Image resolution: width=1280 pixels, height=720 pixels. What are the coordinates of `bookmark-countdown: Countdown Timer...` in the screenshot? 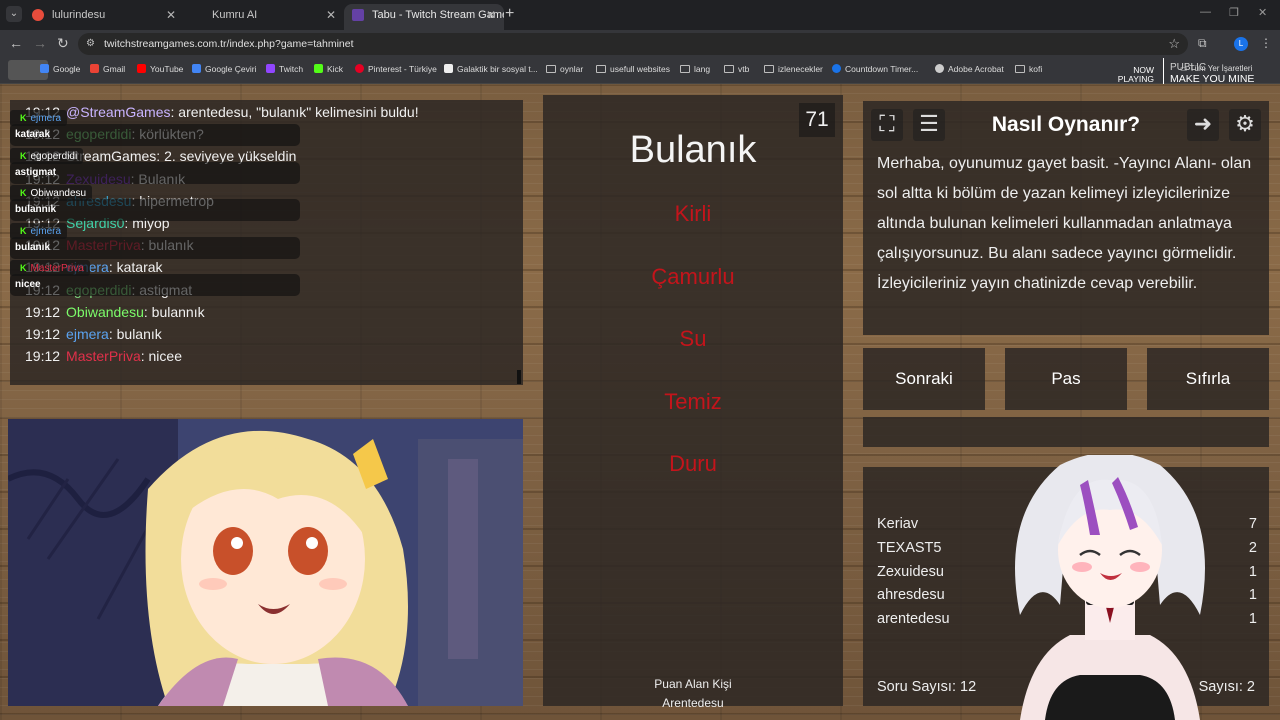 It's located at (875, 69).